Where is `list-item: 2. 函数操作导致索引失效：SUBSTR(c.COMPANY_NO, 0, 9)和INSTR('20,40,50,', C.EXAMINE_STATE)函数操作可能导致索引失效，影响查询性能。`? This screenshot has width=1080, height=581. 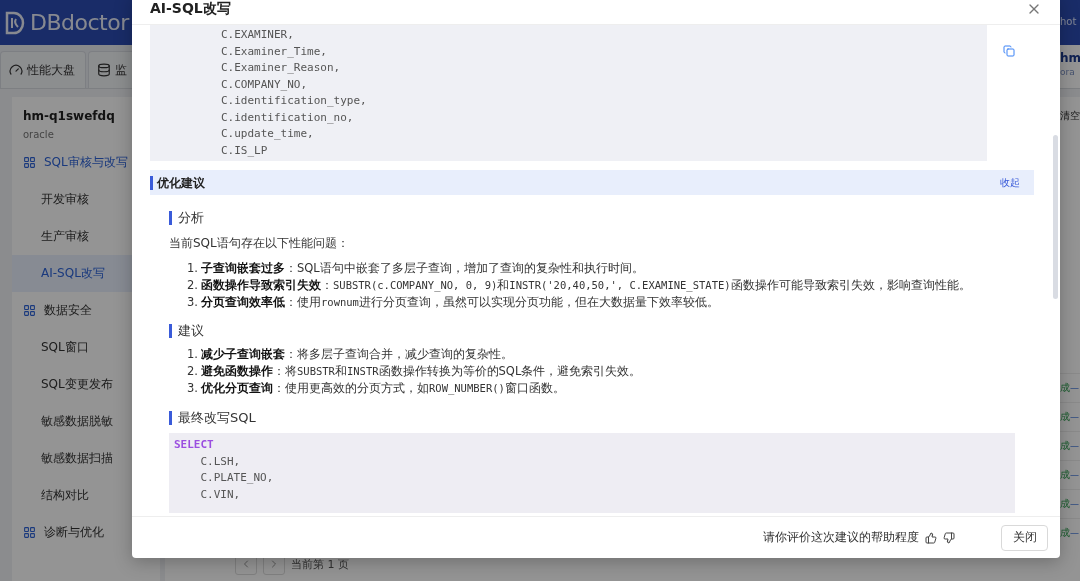 list-item: 2. 函数操作导致索引失效：SUBSTR(c.COMPANY_NO, 0, 9)和INSTR('20,40,50,', C.EXAMINE_STATE)函数操作可能导致索引失效，影响查询性能。 is located at coordinates (579, 285).